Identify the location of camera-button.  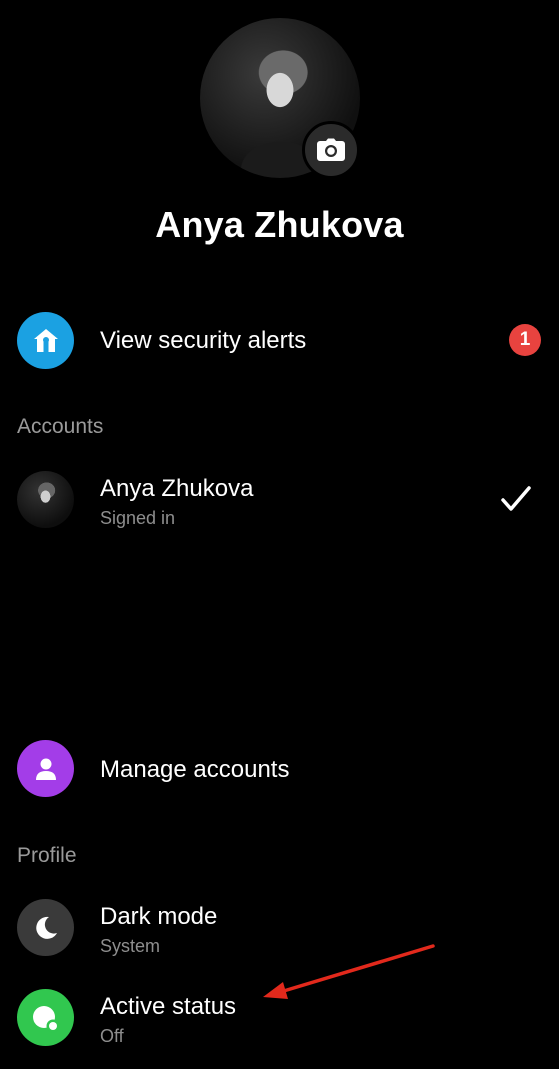
(331, 150).